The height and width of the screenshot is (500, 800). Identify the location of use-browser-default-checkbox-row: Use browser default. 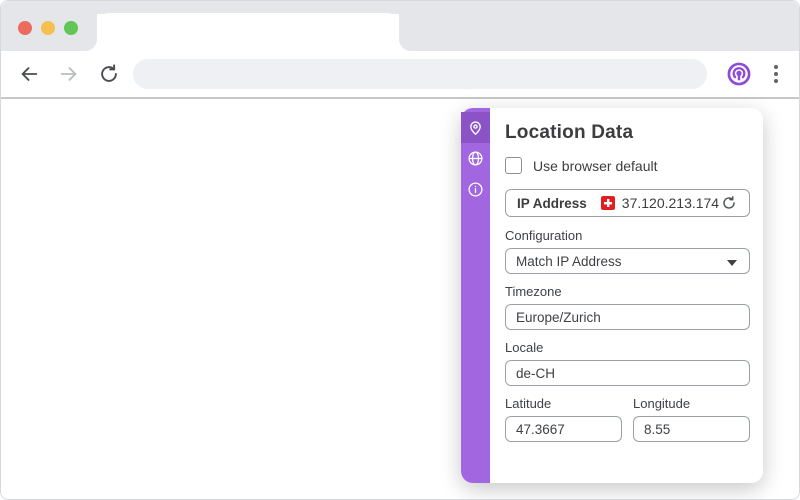
(627, 165).